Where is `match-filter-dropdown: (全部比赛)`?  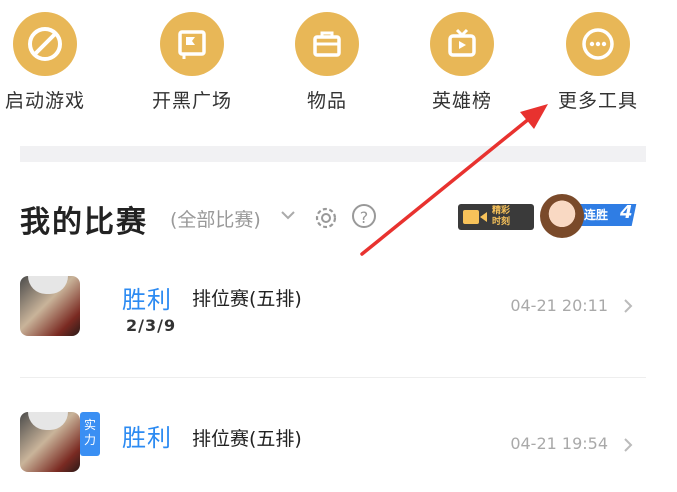 match-filter-dropdown: (全部比赛) is located at coordinates (215, 218).